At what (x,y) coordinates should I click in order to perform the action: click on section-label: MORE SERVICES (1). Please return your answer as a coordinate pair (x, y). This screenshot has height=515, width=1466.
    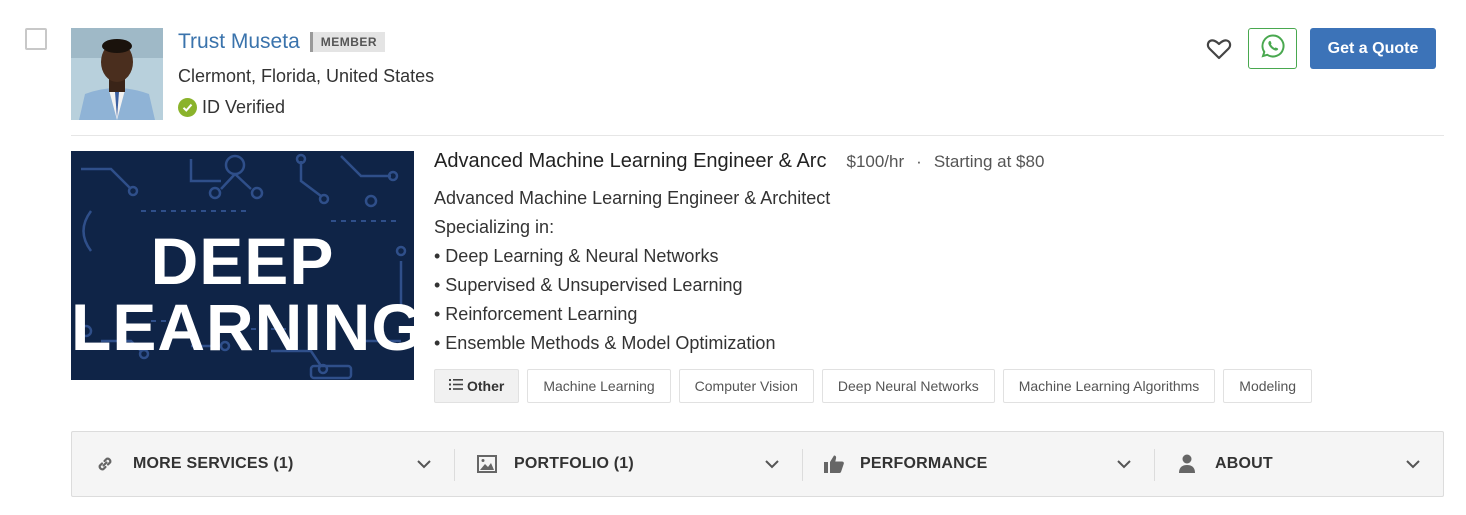
    Looking at the image, I should click on (213, 463).